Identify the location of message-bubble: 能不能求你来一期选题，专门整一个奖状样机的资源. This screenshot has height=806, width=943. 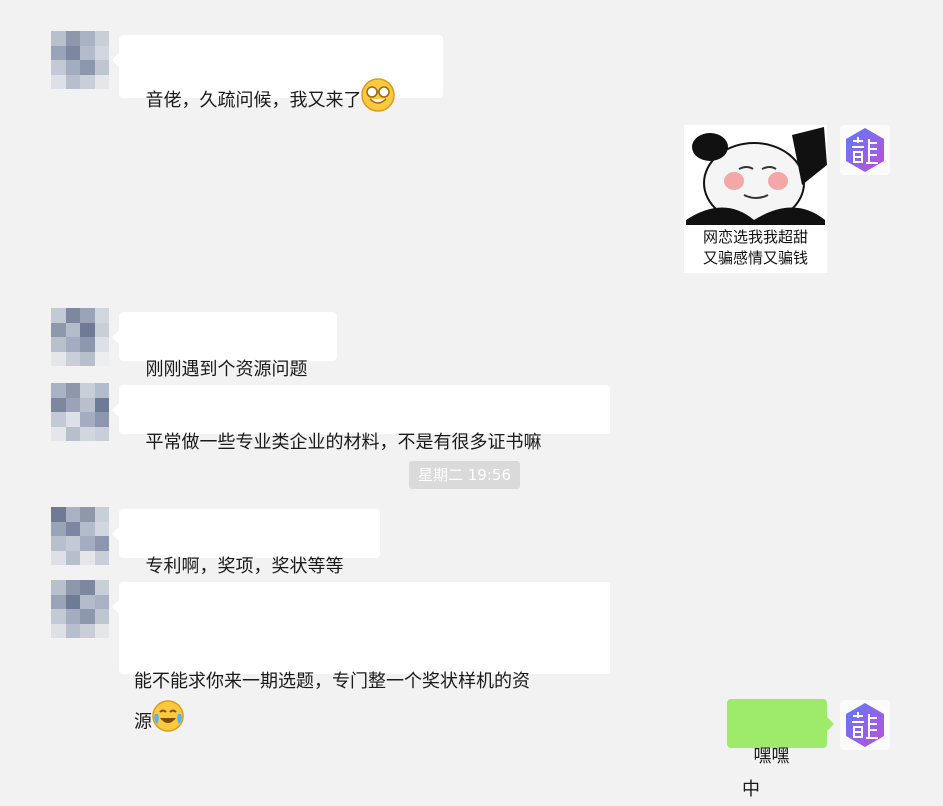
(361, 657).